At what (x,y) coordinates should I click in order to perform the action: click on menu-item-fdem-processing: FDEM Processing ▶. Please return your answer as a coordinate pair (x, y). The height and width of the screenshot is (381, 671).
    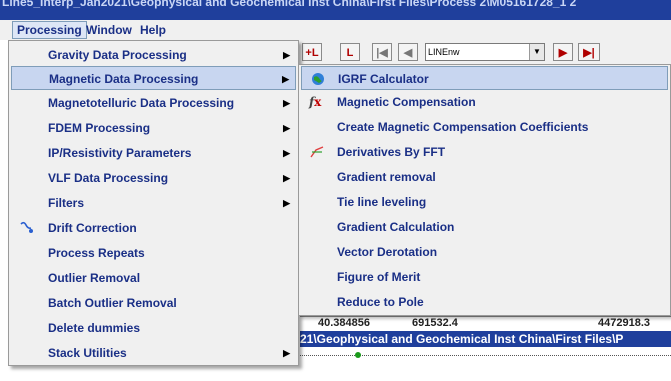
    Looking at the image, I should click on (153, 128).